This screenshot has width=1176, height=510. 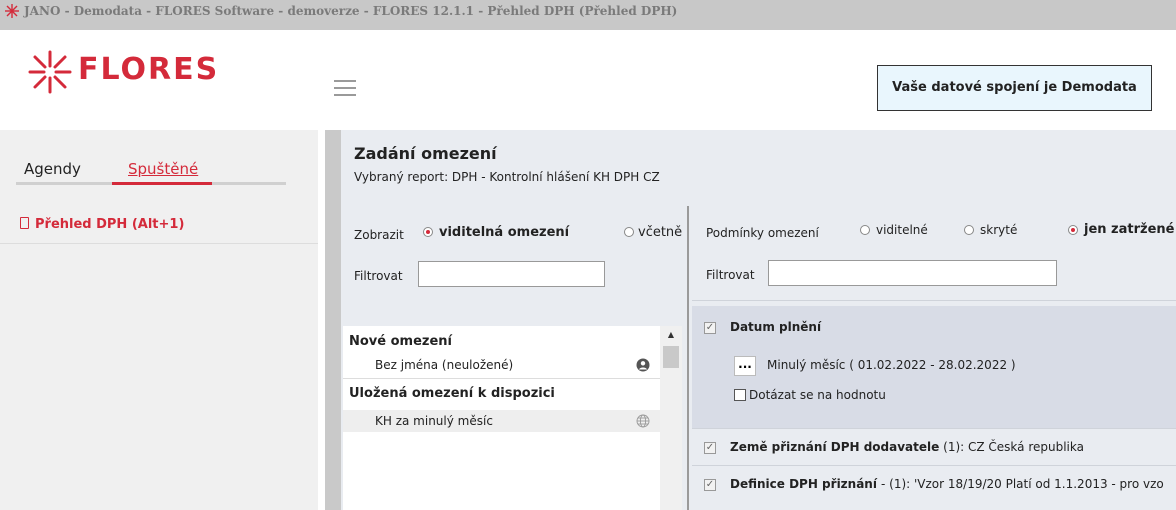 What do you see at coordinates (660, 232) in the screenshot?
I see `radio-including-label: včetně` at bounding box center [660, 232].